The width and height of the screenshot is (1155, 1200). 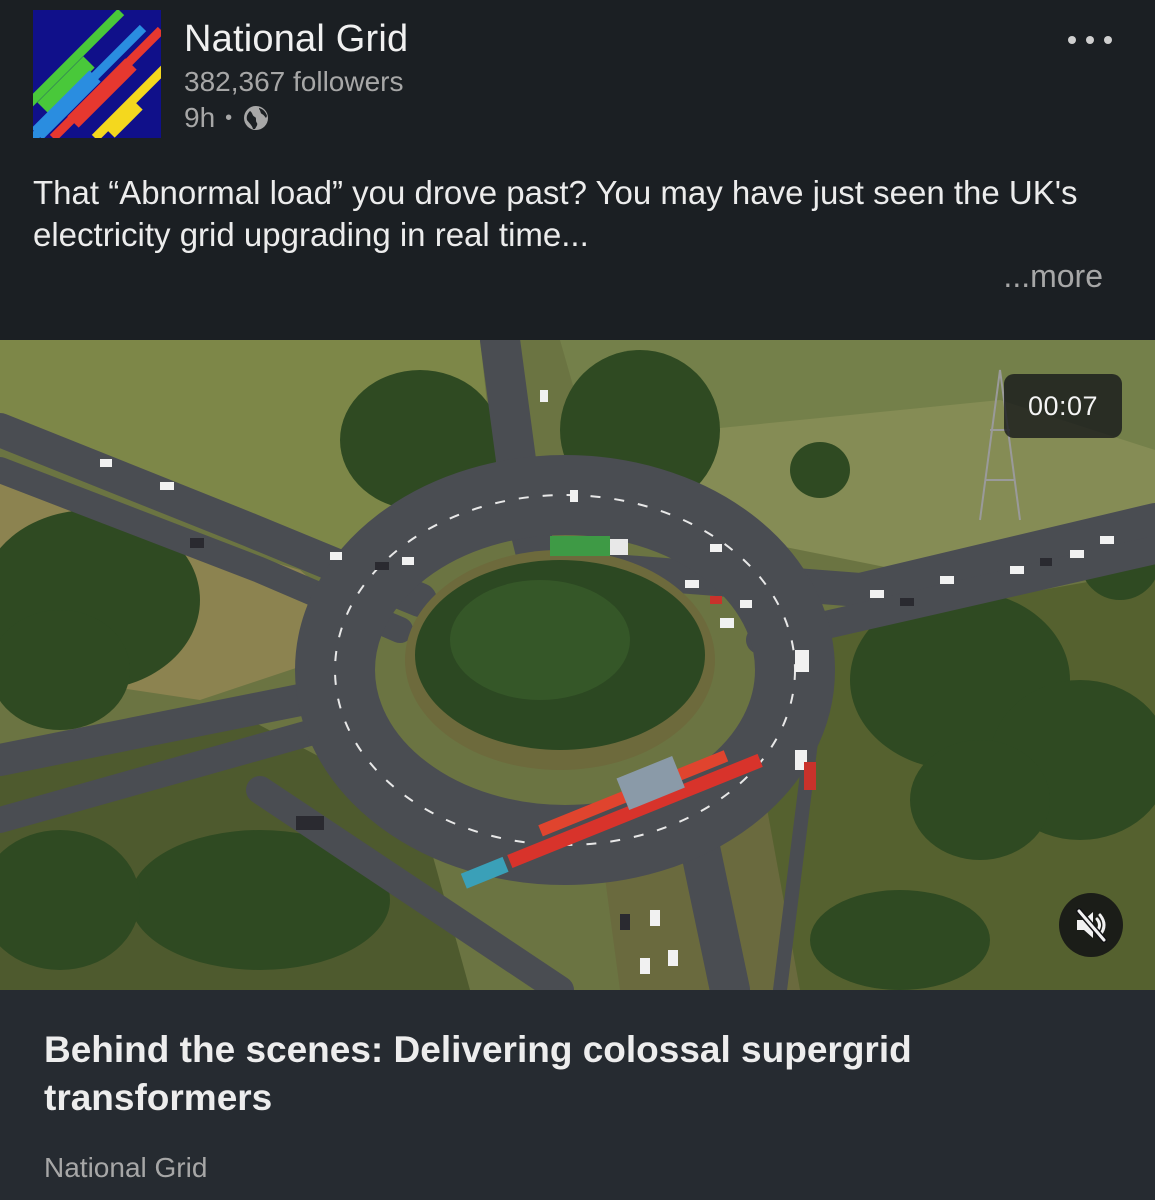 I want to click on author-name: National Grid, so click(x=296, y=39).